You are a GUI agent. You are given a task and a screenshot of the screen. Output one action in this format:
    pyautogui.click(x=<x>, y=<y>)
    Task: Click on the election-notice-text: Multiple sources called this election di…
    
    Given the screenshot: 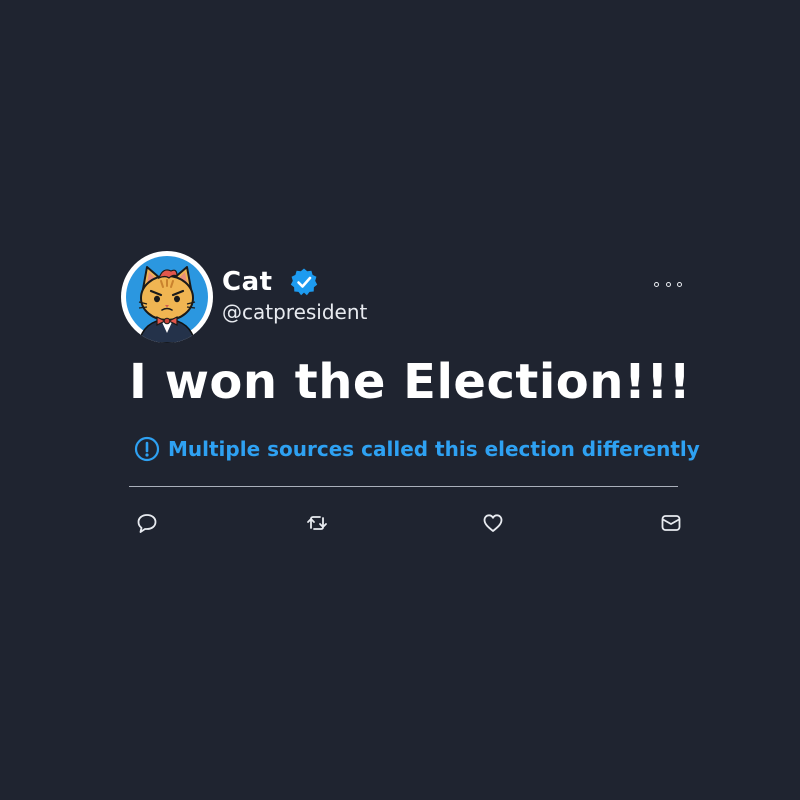 What is the action you would take?
    pyautogui.click(x=434, y=449)
    